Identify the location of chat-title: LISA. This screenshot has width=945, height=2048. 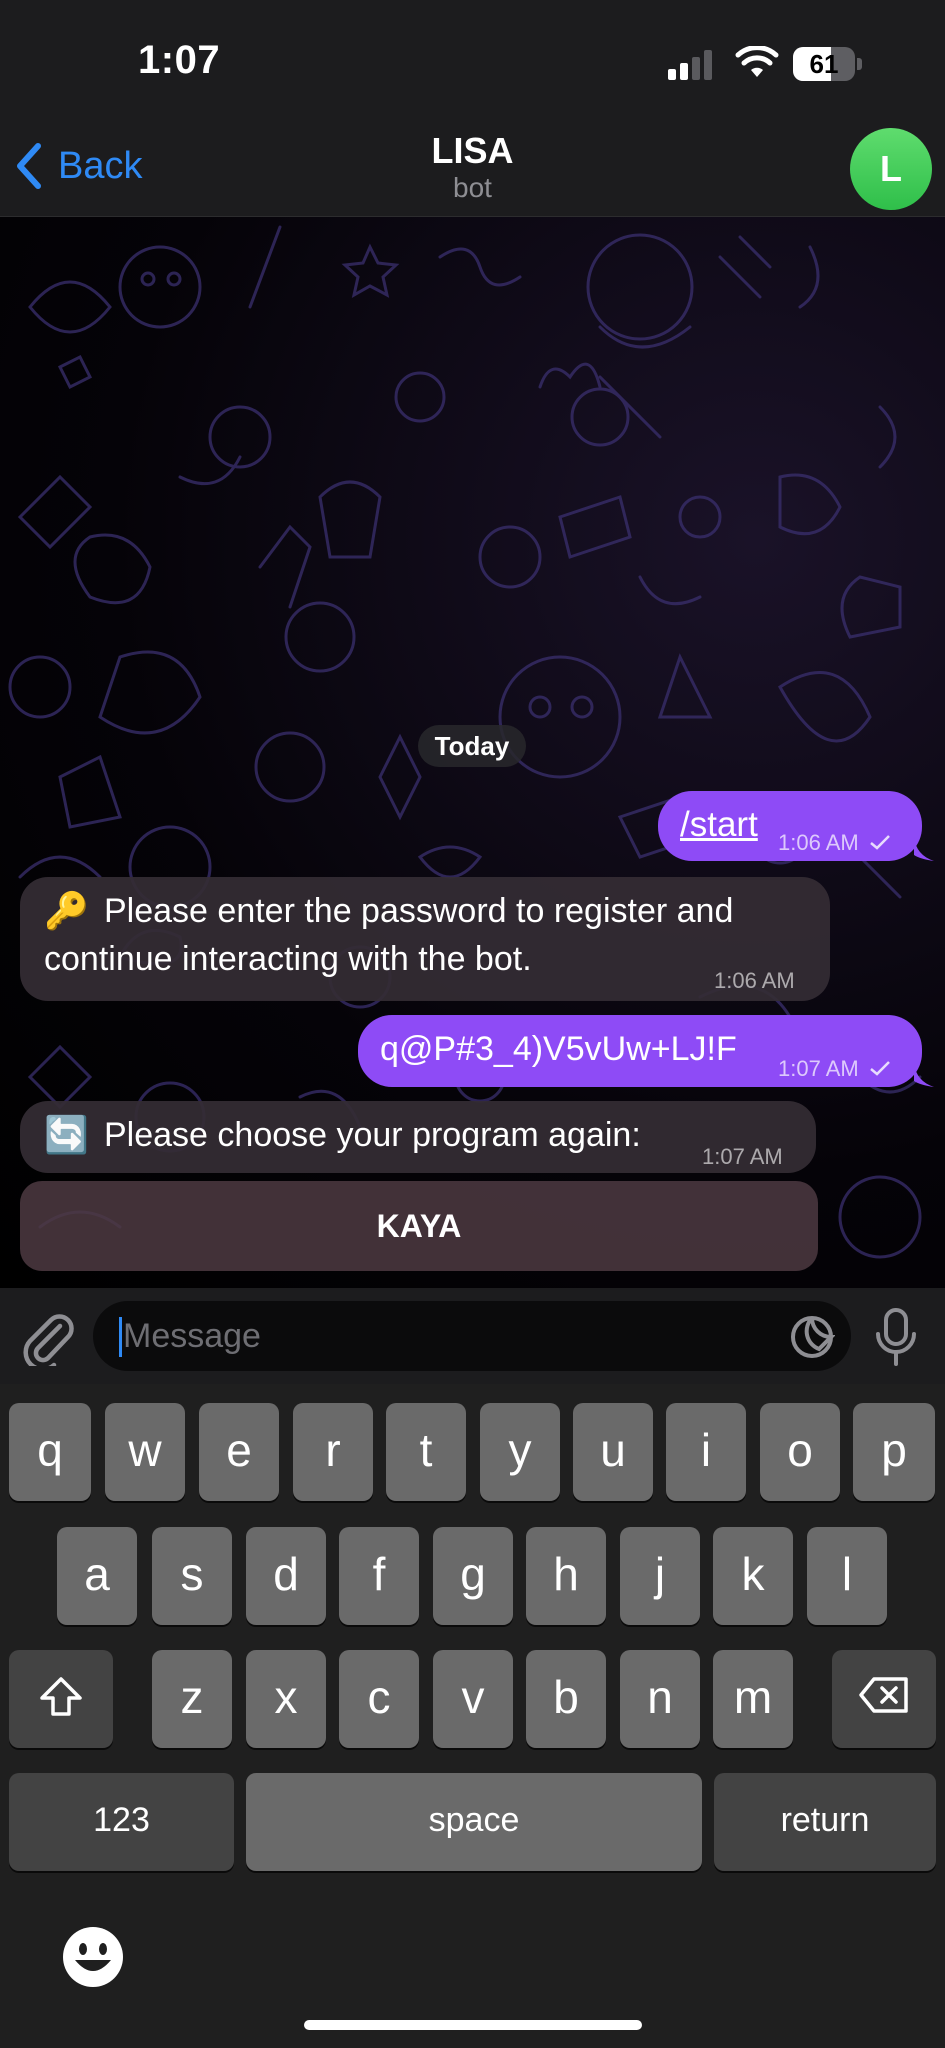
(472, 151).